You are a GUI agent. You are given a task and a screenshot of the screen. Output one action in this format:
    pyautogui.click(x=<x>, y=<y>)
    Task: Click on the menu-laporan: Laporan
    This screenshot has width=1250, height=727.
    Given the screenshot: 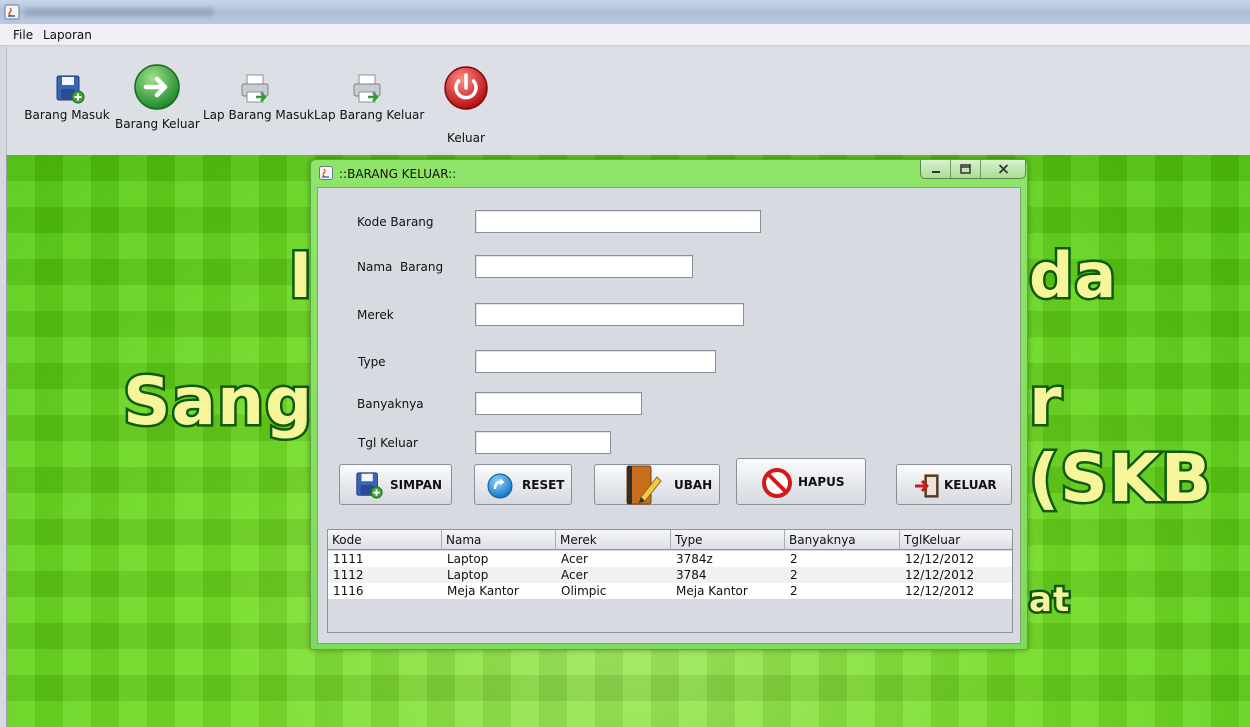 What is the action you would take?
    pyautogui.click(x=67, y=35)
    